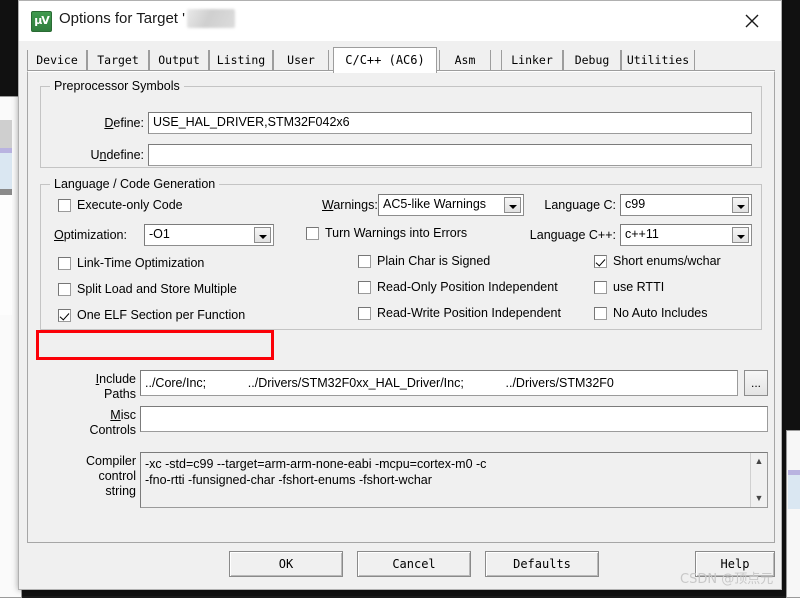 This screenshot has width=800, height=598. Describe the element at coordinates (600, 261) in the screenshot. I see `short-enums-wchar-box` at that location.